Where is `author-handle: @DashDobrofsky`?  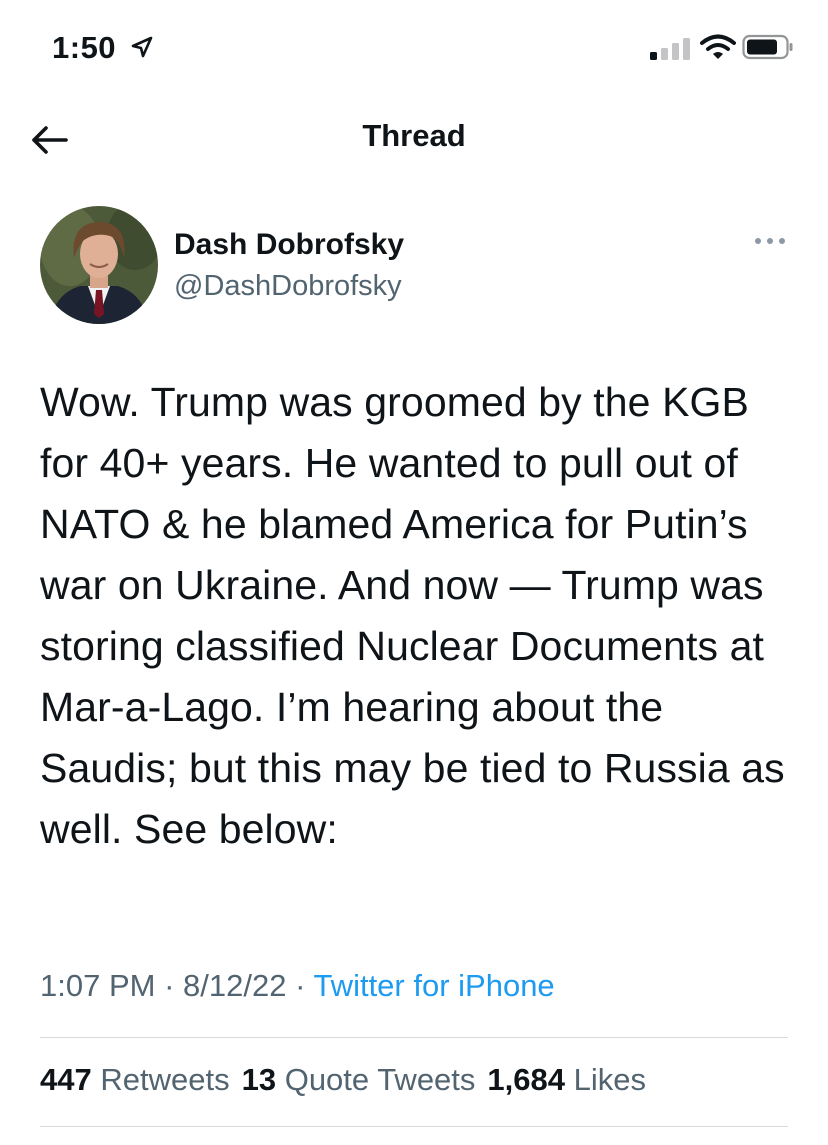
author-handle: @DashDobrofsky is located at coordinates (288, 286).